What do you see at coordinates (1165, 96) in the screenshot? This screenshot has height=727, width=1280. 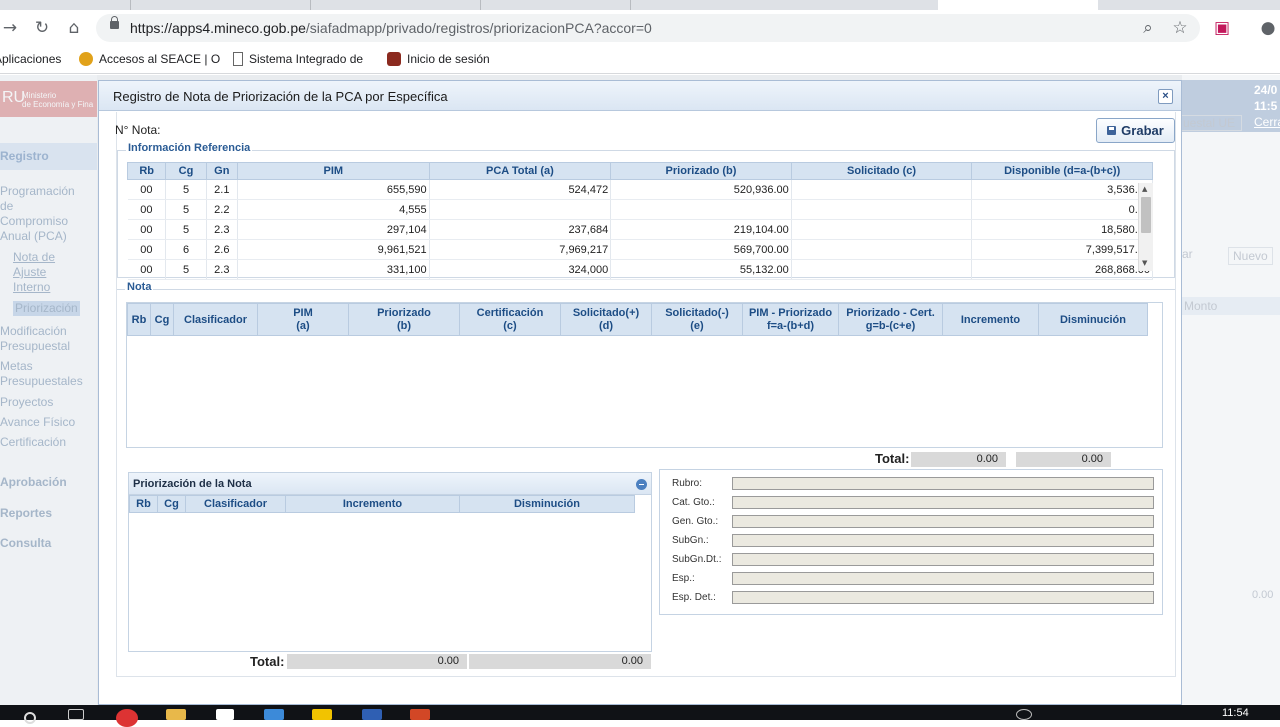 I see `close-icon: ×` at bounding box center [1165, 96].